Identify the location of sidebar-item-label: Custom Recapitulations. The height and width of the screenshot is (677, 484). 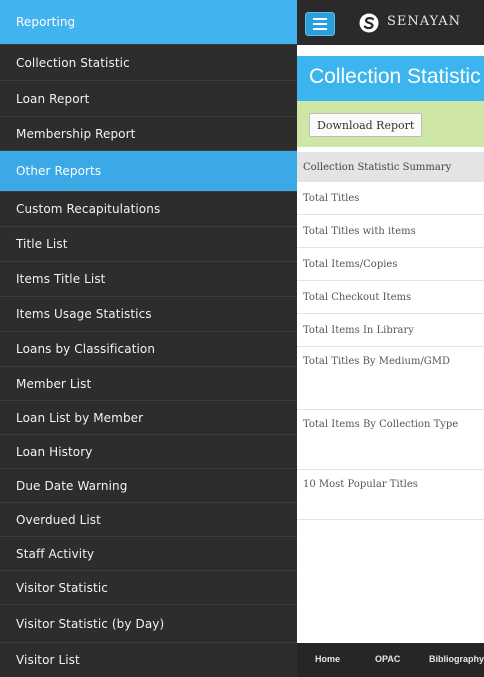
(88, 209).